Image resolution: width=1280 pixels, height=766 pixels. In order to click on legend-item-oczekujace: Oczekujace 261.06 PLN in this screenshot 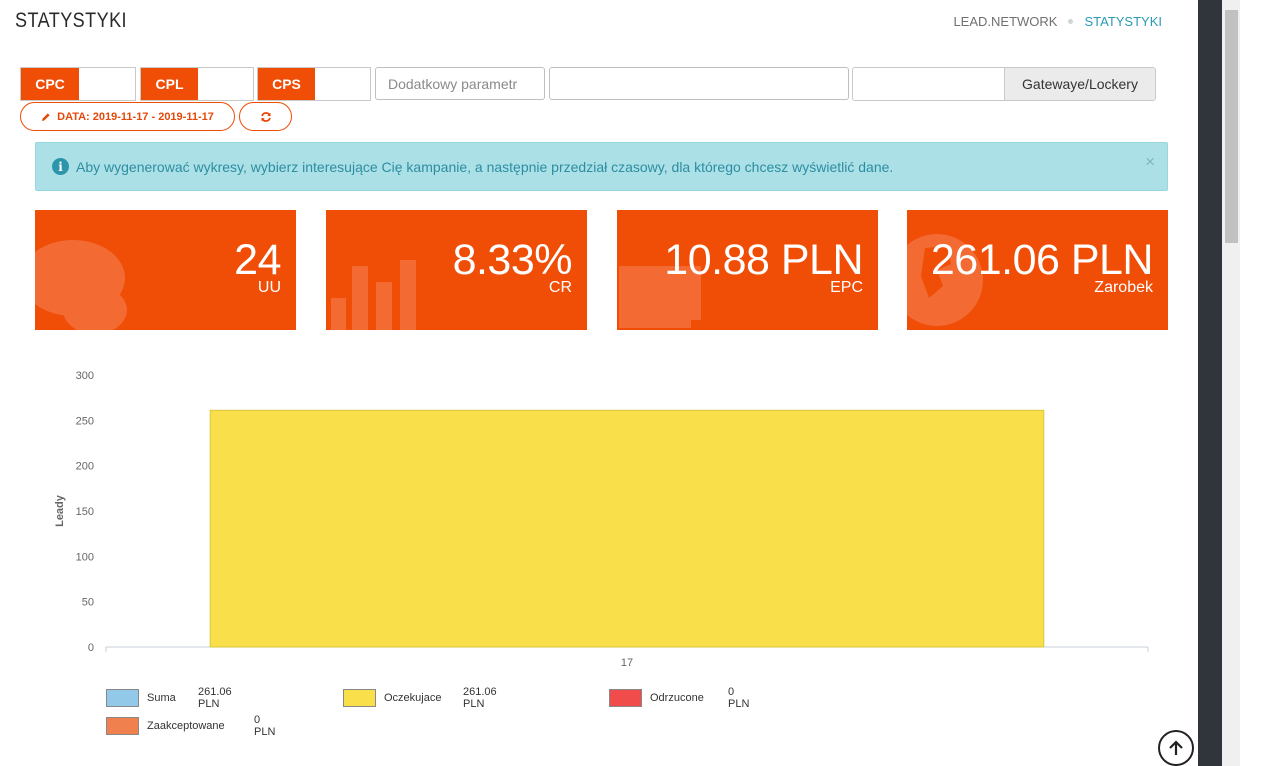, I will do `click(420, 698)`.